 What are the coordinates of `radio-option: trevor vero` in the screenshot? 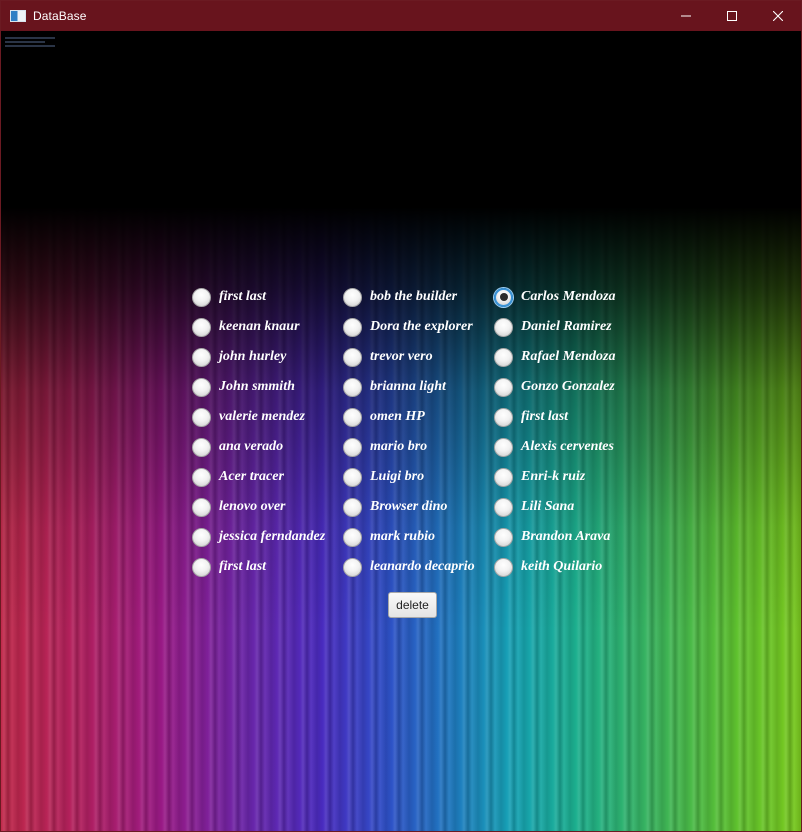 It's located at (417, 357).